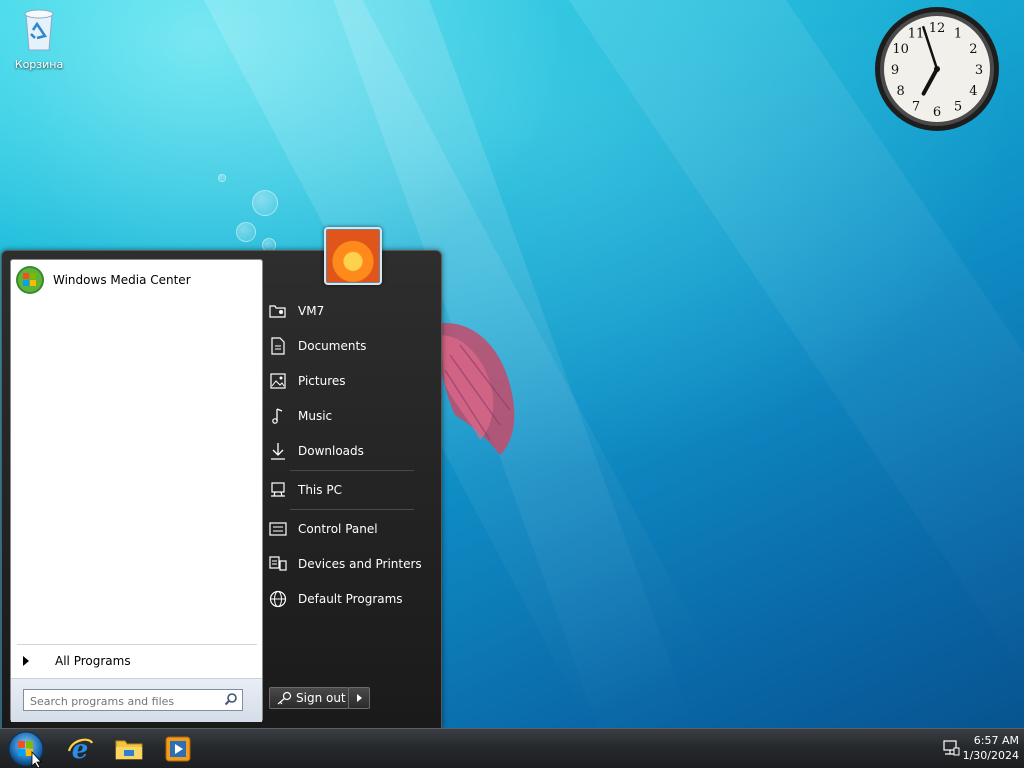 The image size is (1024, 768). What do you see at coordinates (937, 69) in the screenshot?
I see `clock-gadget: 12 12 3 45678 9 1011` at bounding box center [937, 69].